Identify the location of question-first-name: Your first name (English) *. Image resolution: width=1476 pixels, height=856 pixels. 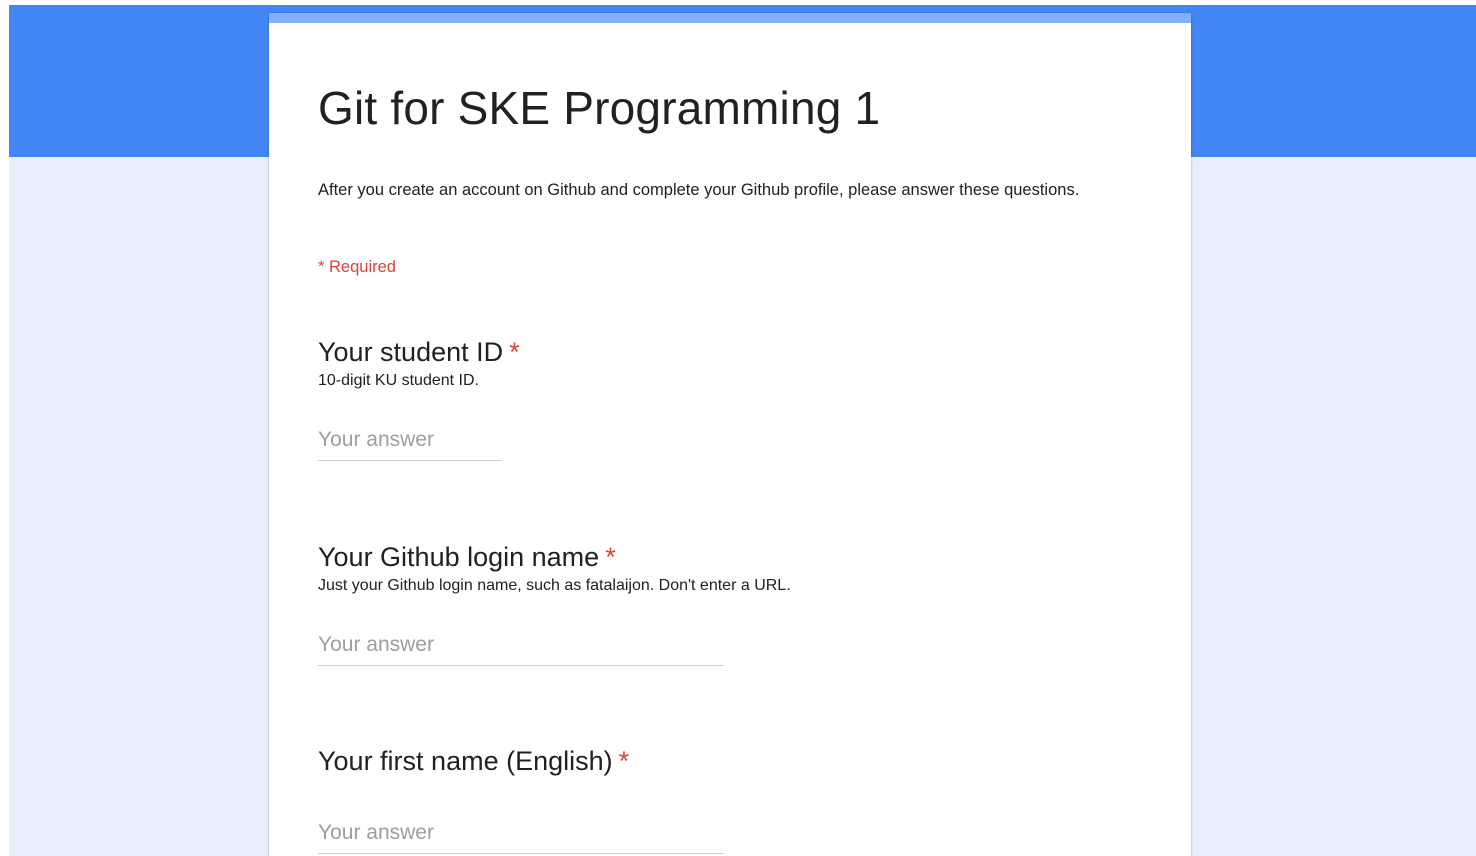
(521, 799).